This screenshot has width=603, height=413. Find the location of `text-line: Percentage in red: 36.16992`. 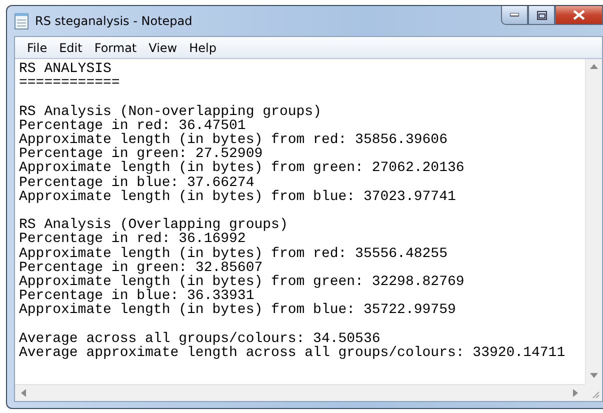

text-line: Percentage in red: 36.16992 is located at coordinates (132, 239).